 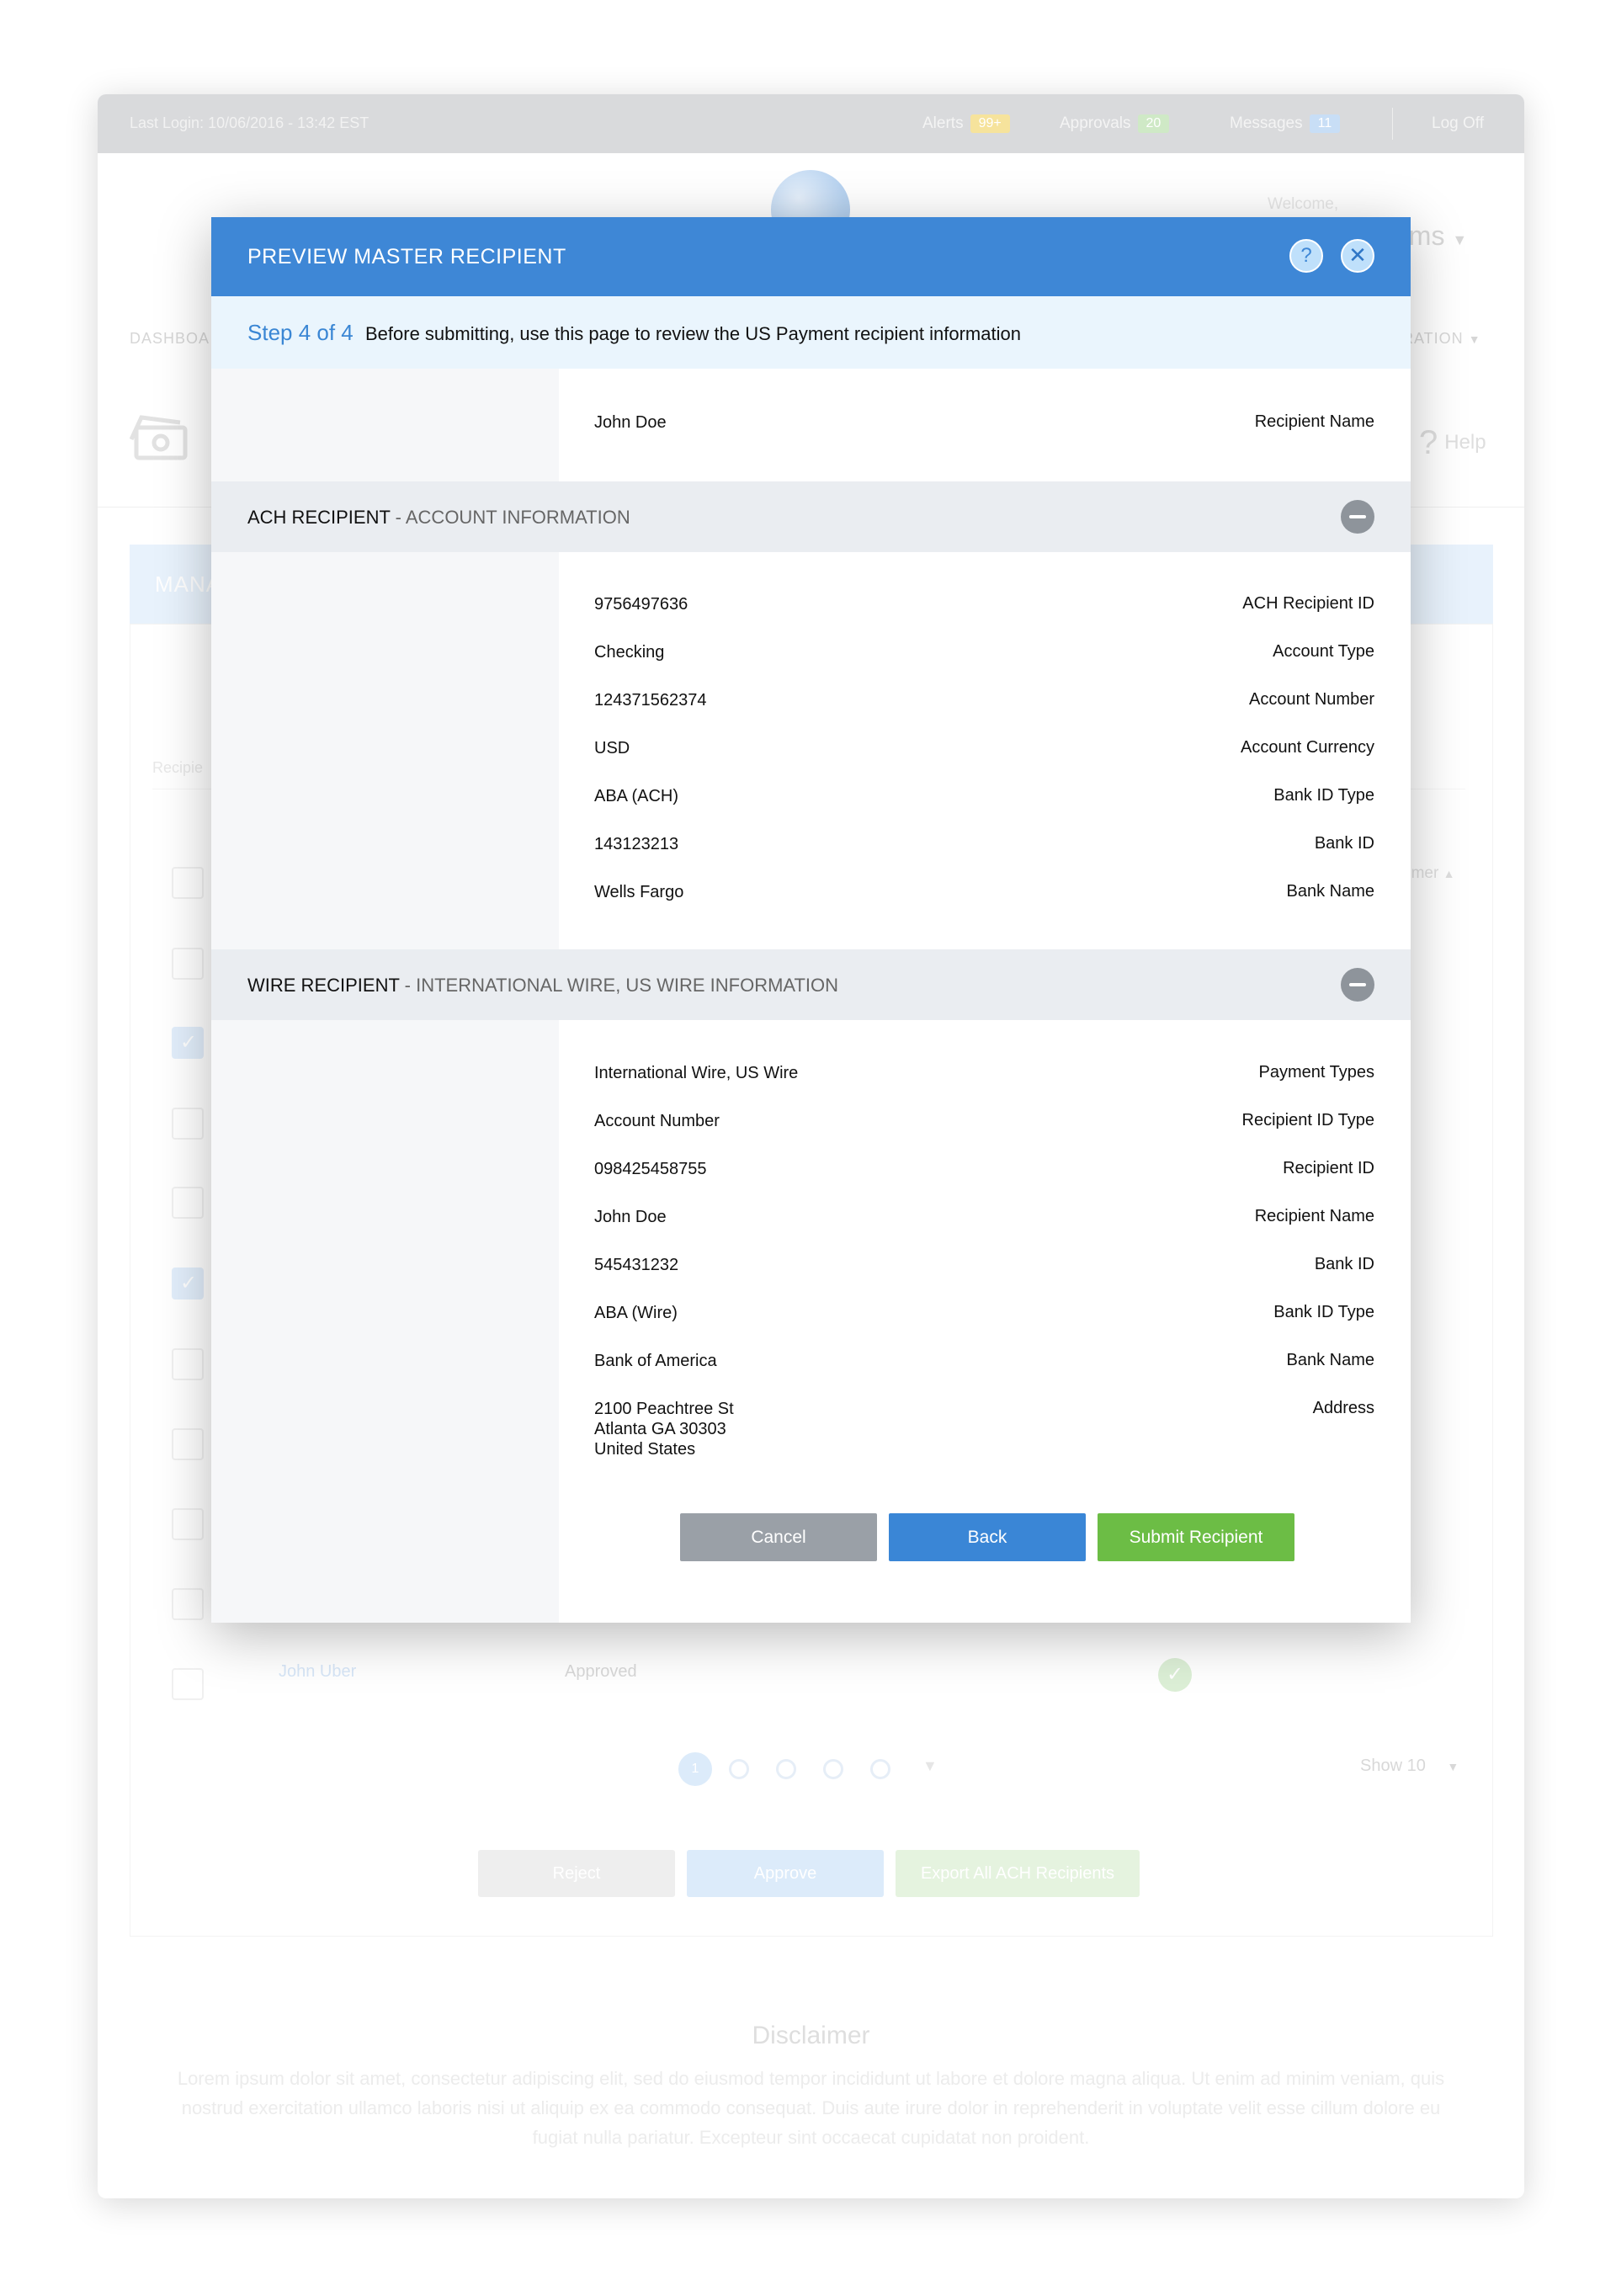 What do you see at coordinates (990, 124) in the screenshot?
I see `alerts-badge: 99+` at bounding box center [990, 124].